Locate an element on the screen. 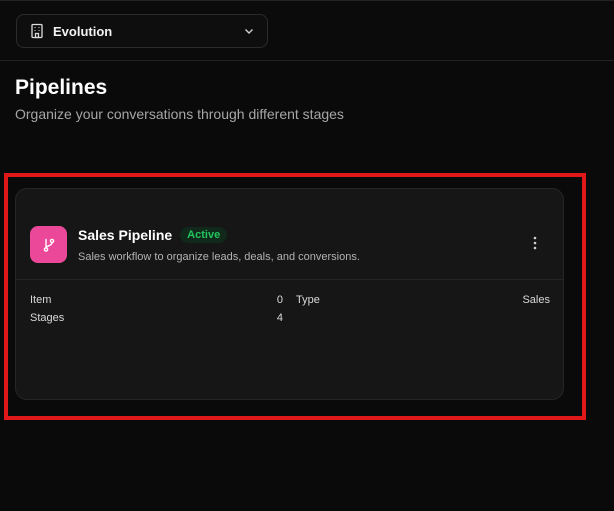 The image size is (614, 511). meta-row-type: Type Sales is located at coordinates (423, 300).